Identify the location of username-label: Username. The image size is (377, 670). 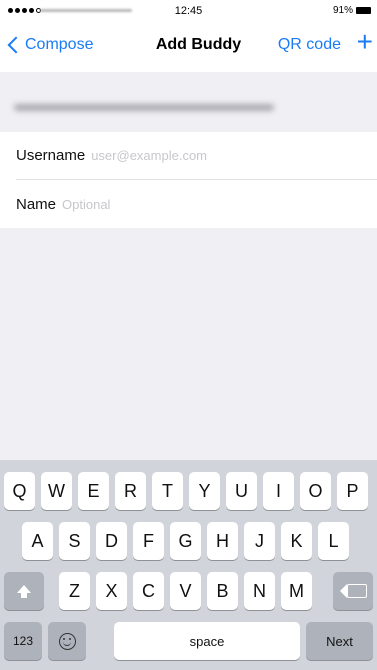
(51, 155).